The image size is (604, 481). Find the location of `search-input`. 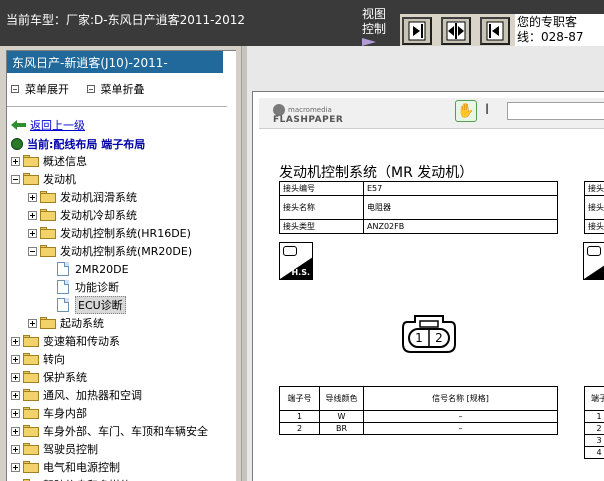

search-input is located at coordinates (555, 111).